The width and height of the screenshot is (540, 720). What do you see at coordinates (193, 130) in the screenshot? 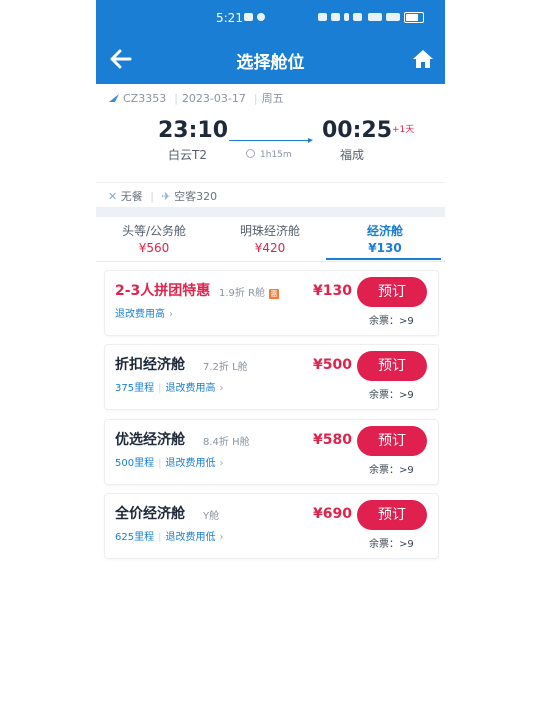
I see `departure-time: 23:10` at bounding box center [193, 130].